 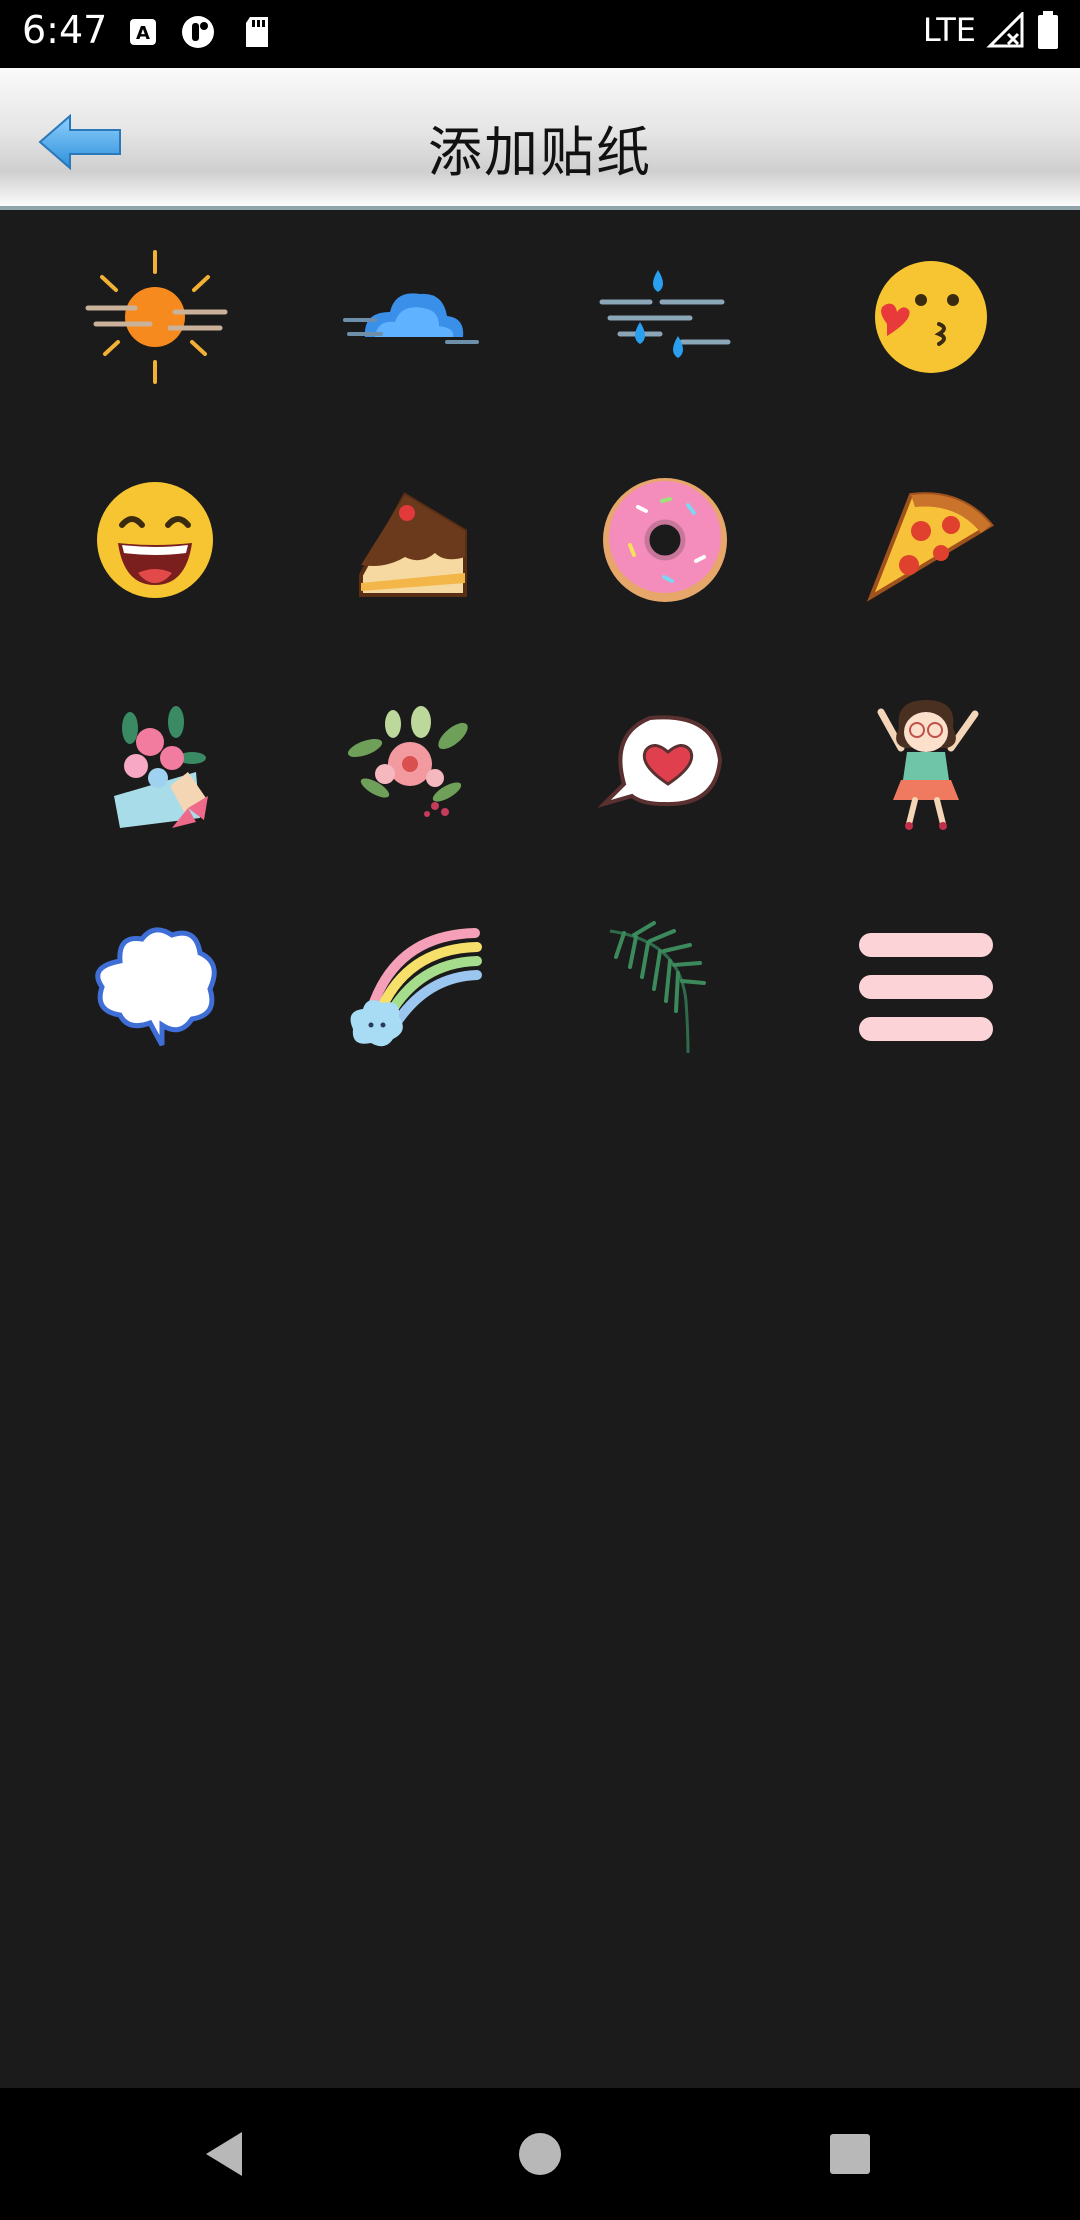 I want to click on pink-lines-icon, so click(x=926, y=987).